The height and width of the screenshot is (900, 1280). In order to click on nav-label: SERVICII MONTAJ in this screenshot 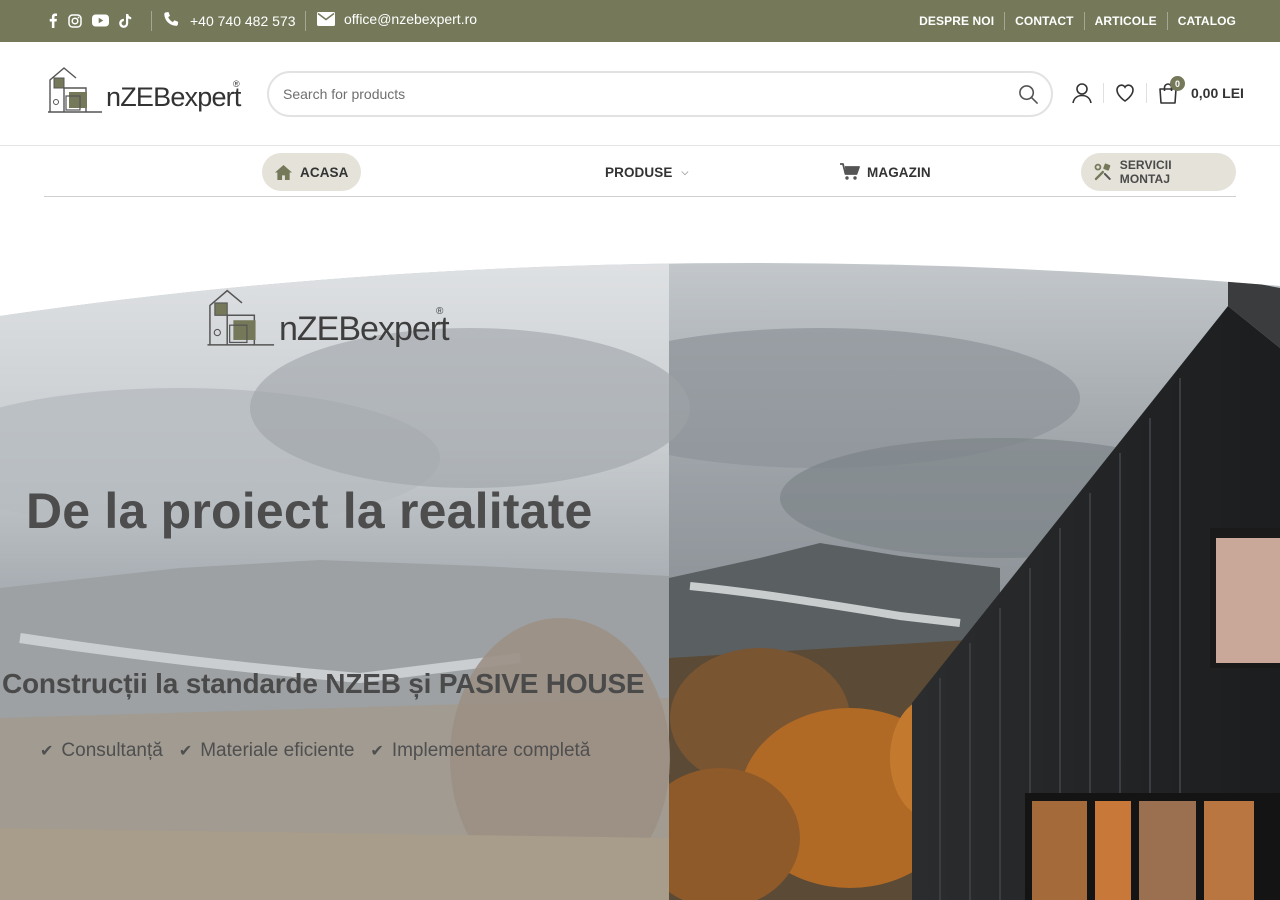, I will do `click(1145, 172)`.